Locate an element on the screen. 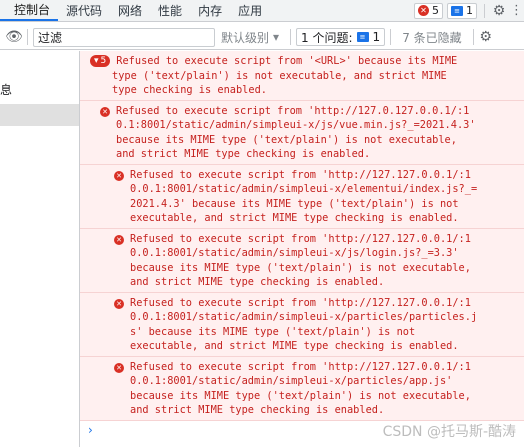 This screenshot has width=524, height=447. message-line: type checking is enabled. is located at coordinates (189, 90).